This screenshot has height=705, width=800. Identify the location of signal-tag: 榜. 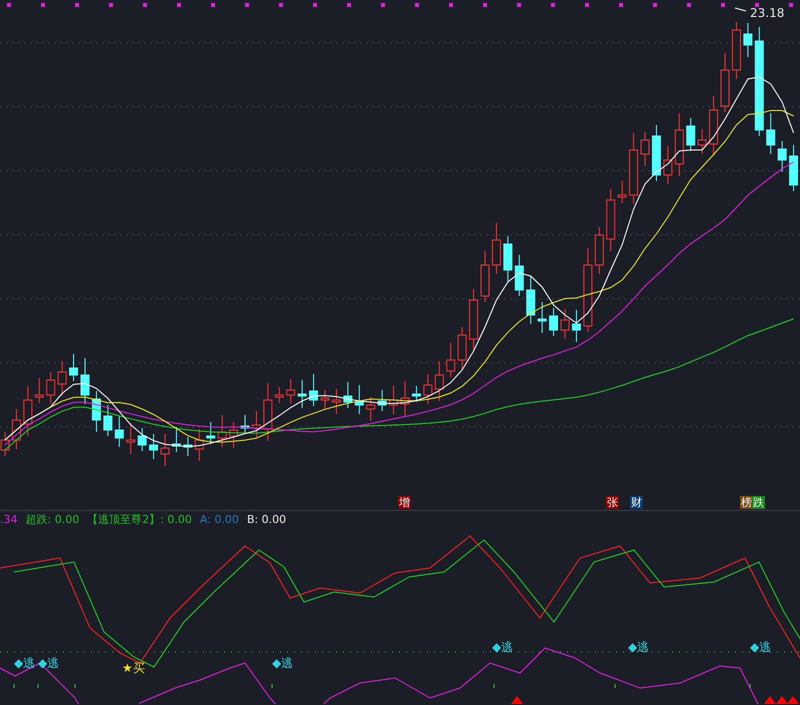
(746, 502).